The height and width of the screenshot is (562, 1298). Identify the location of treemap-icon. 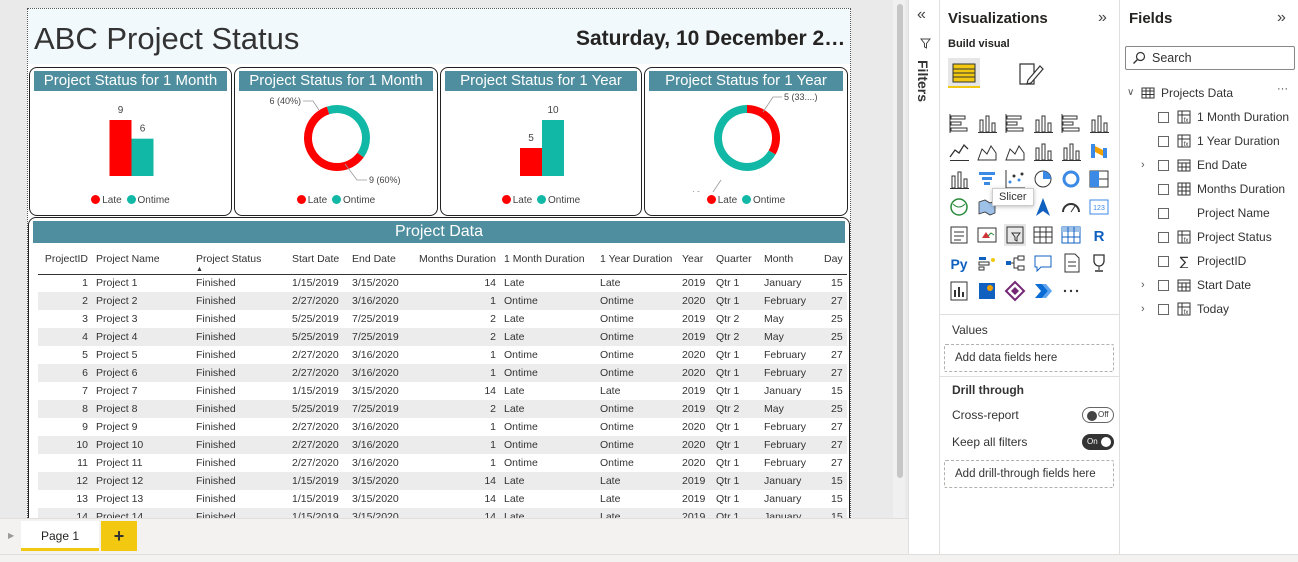
(1099, 179).